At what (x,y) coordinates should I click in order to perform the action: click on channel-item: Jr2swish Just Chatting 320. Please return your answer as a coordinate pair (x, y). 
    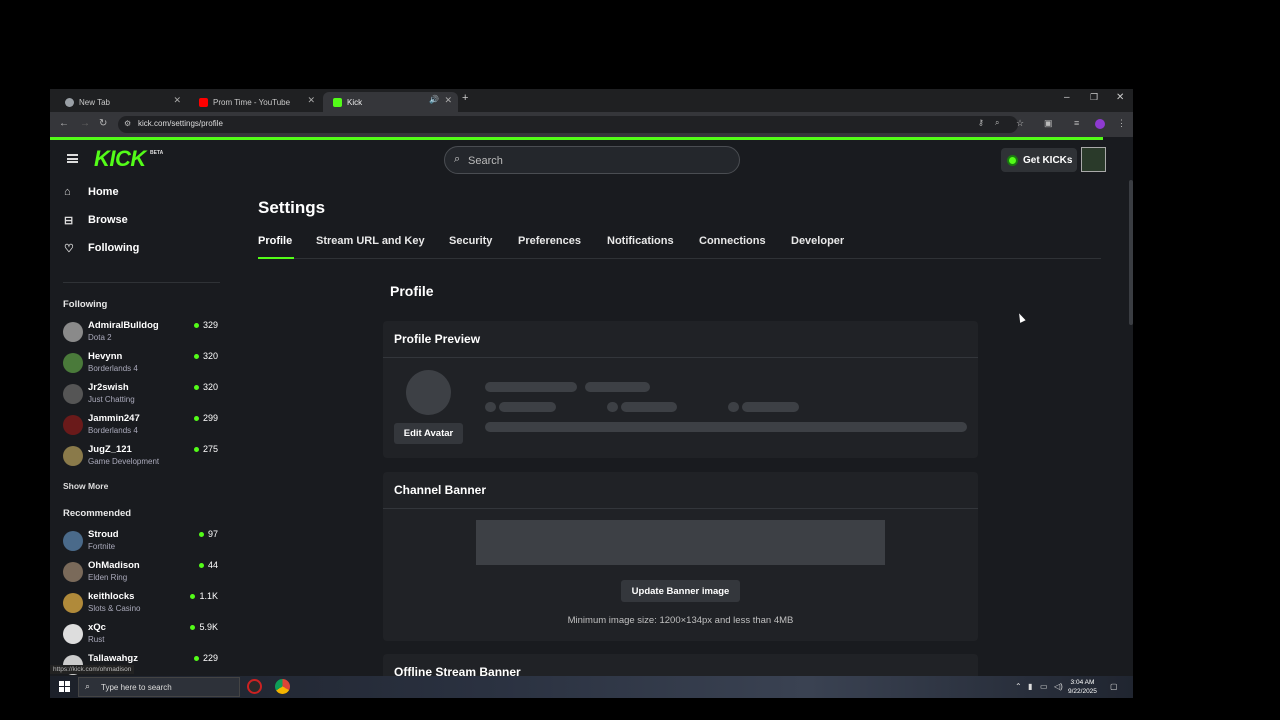
    Looking at the image, I should click on (140, 396).